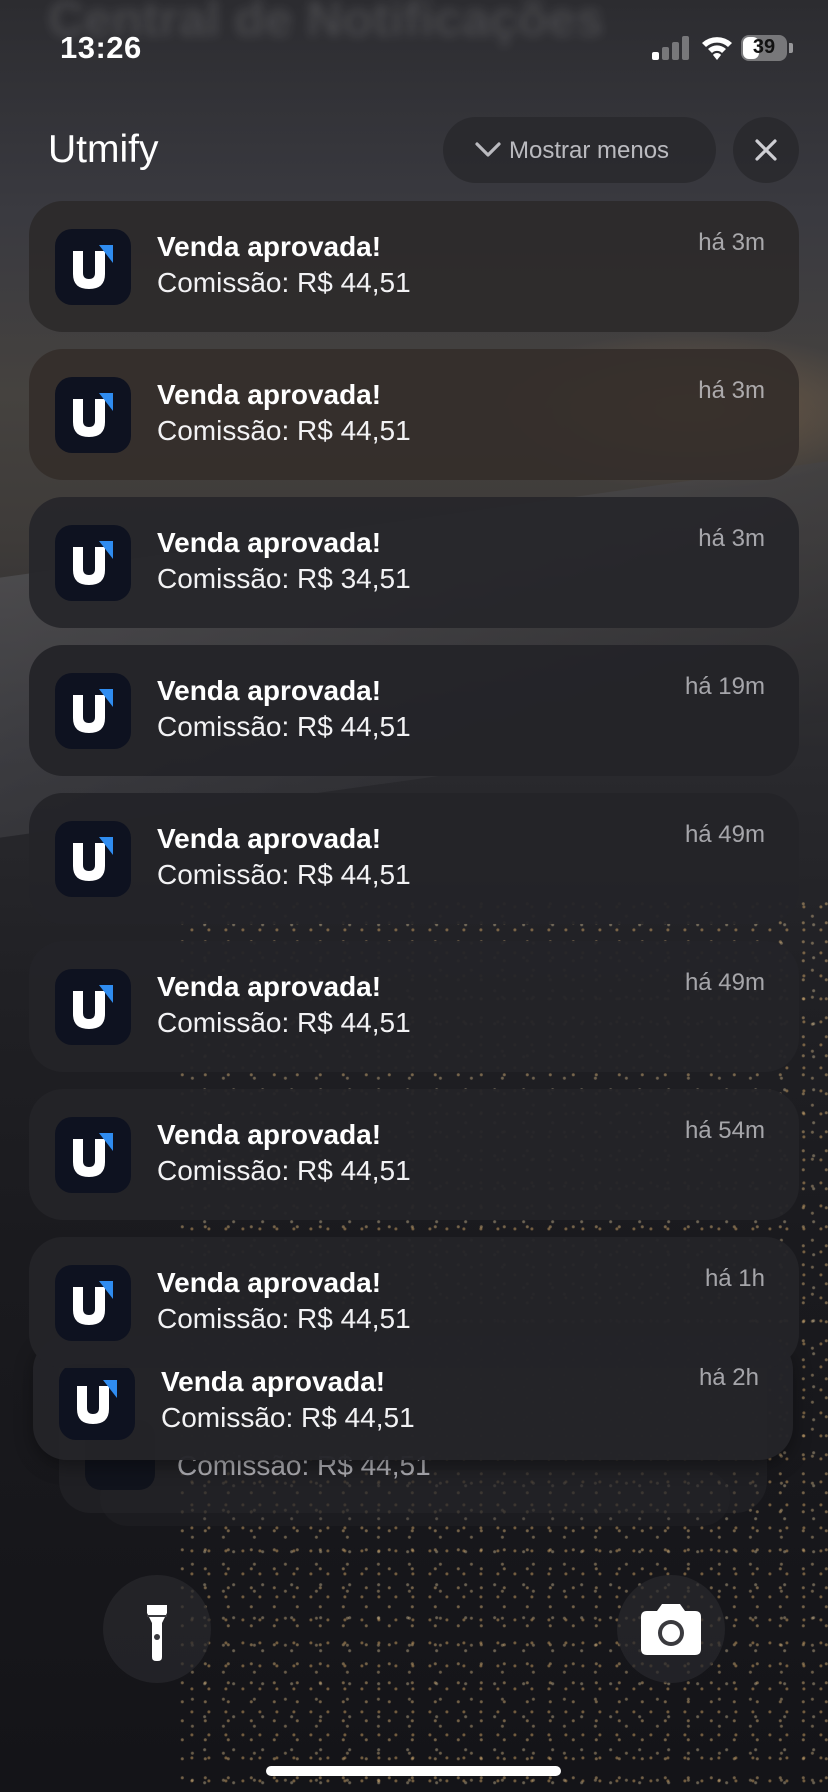  Describe the element at coordinates (414, 50) in the screenshot. I see `status-bar: 13:26 39` at that location.